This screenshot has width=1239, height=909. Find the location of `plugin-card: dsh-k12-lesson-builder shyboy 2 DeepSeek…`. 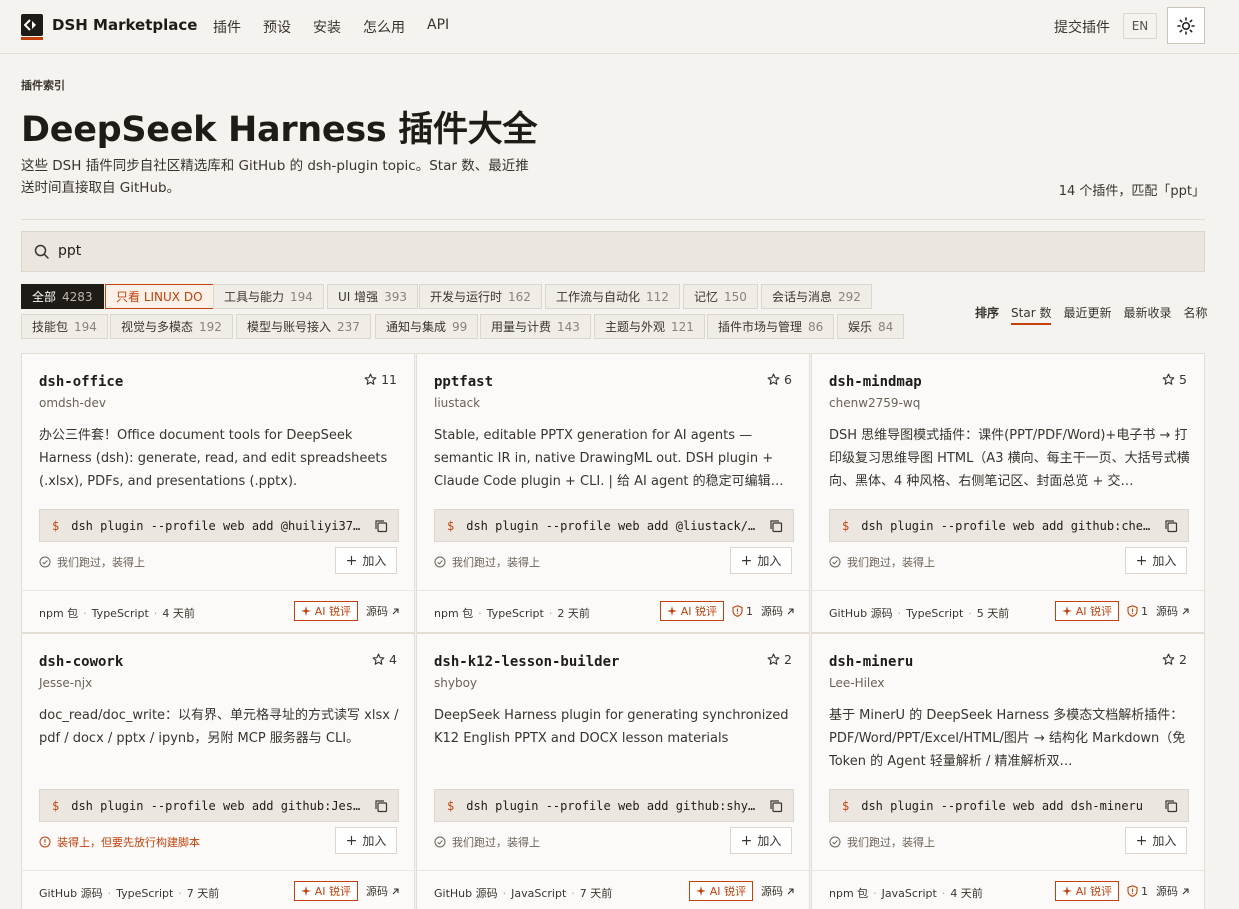

plugin-card: dsh-k12-lesson-builder shyboy 2 DeepSeek… is located at coordinates (613, 771).